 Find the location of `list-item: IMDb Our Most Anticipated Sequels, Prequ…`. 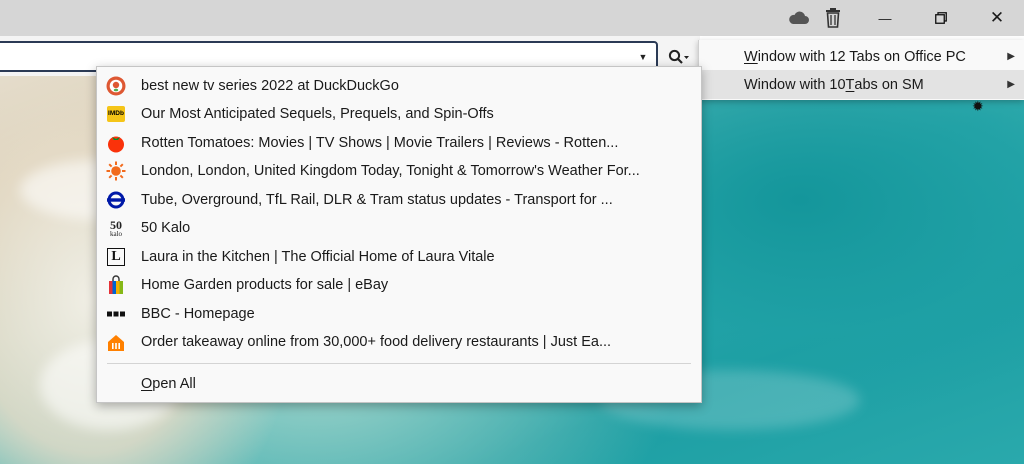

list-item: IMDb Our Most Anticipated Sequels, Prequ… is located at coordinates (399, 114).